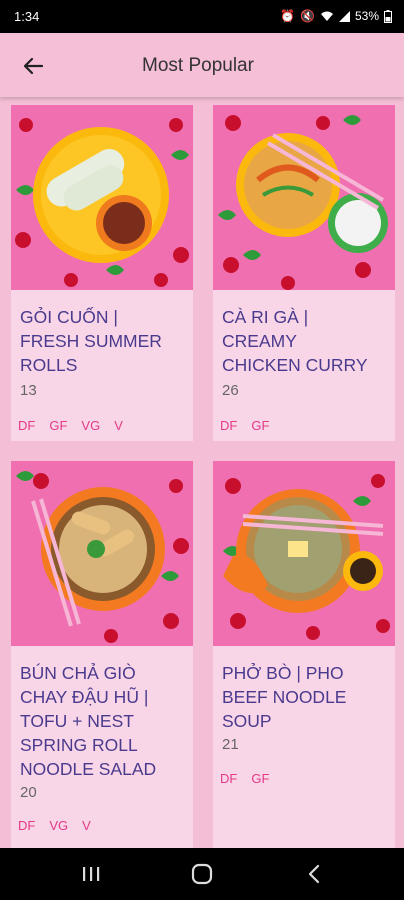  Describe the element at coordinates (326, 16) in the screenshot. I see `wifi-icon` at that location.